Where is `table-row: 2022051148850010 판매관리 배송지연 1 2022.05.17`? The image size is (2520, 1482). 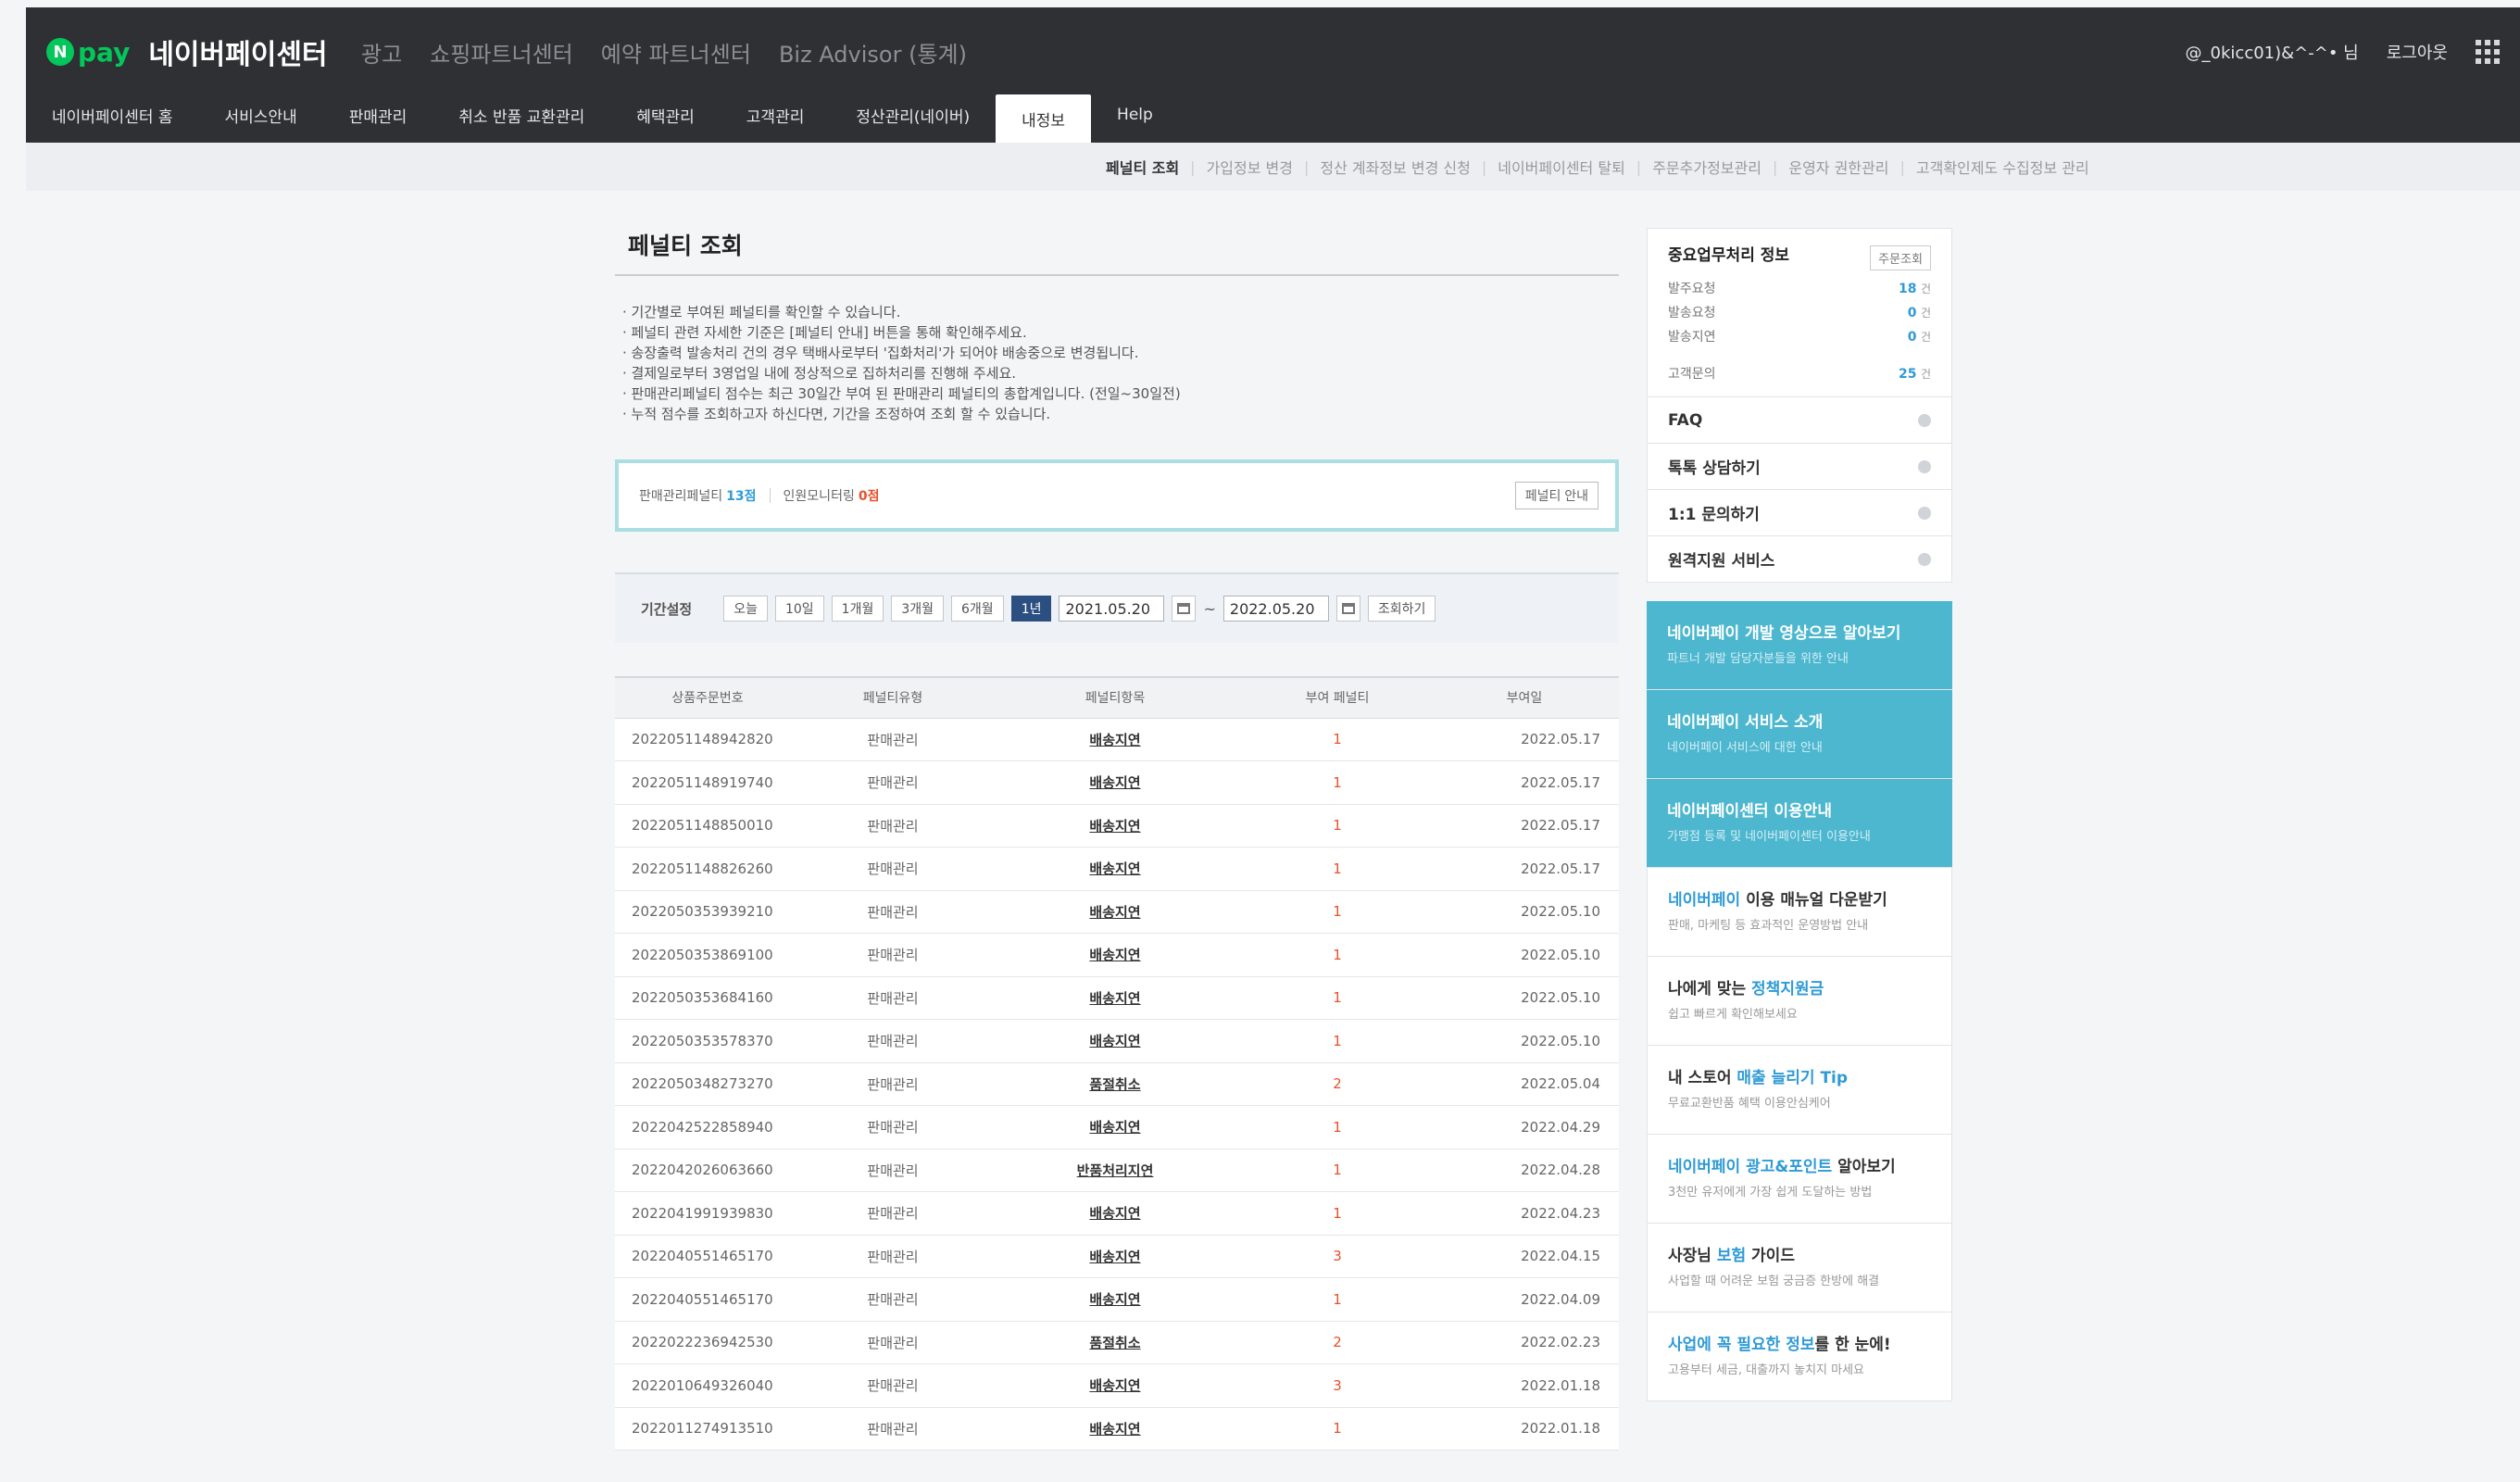 table-row: 2022051148850010 판매관리 배송지연 1 2022.05.17 is located at coordinates (1117, 826).